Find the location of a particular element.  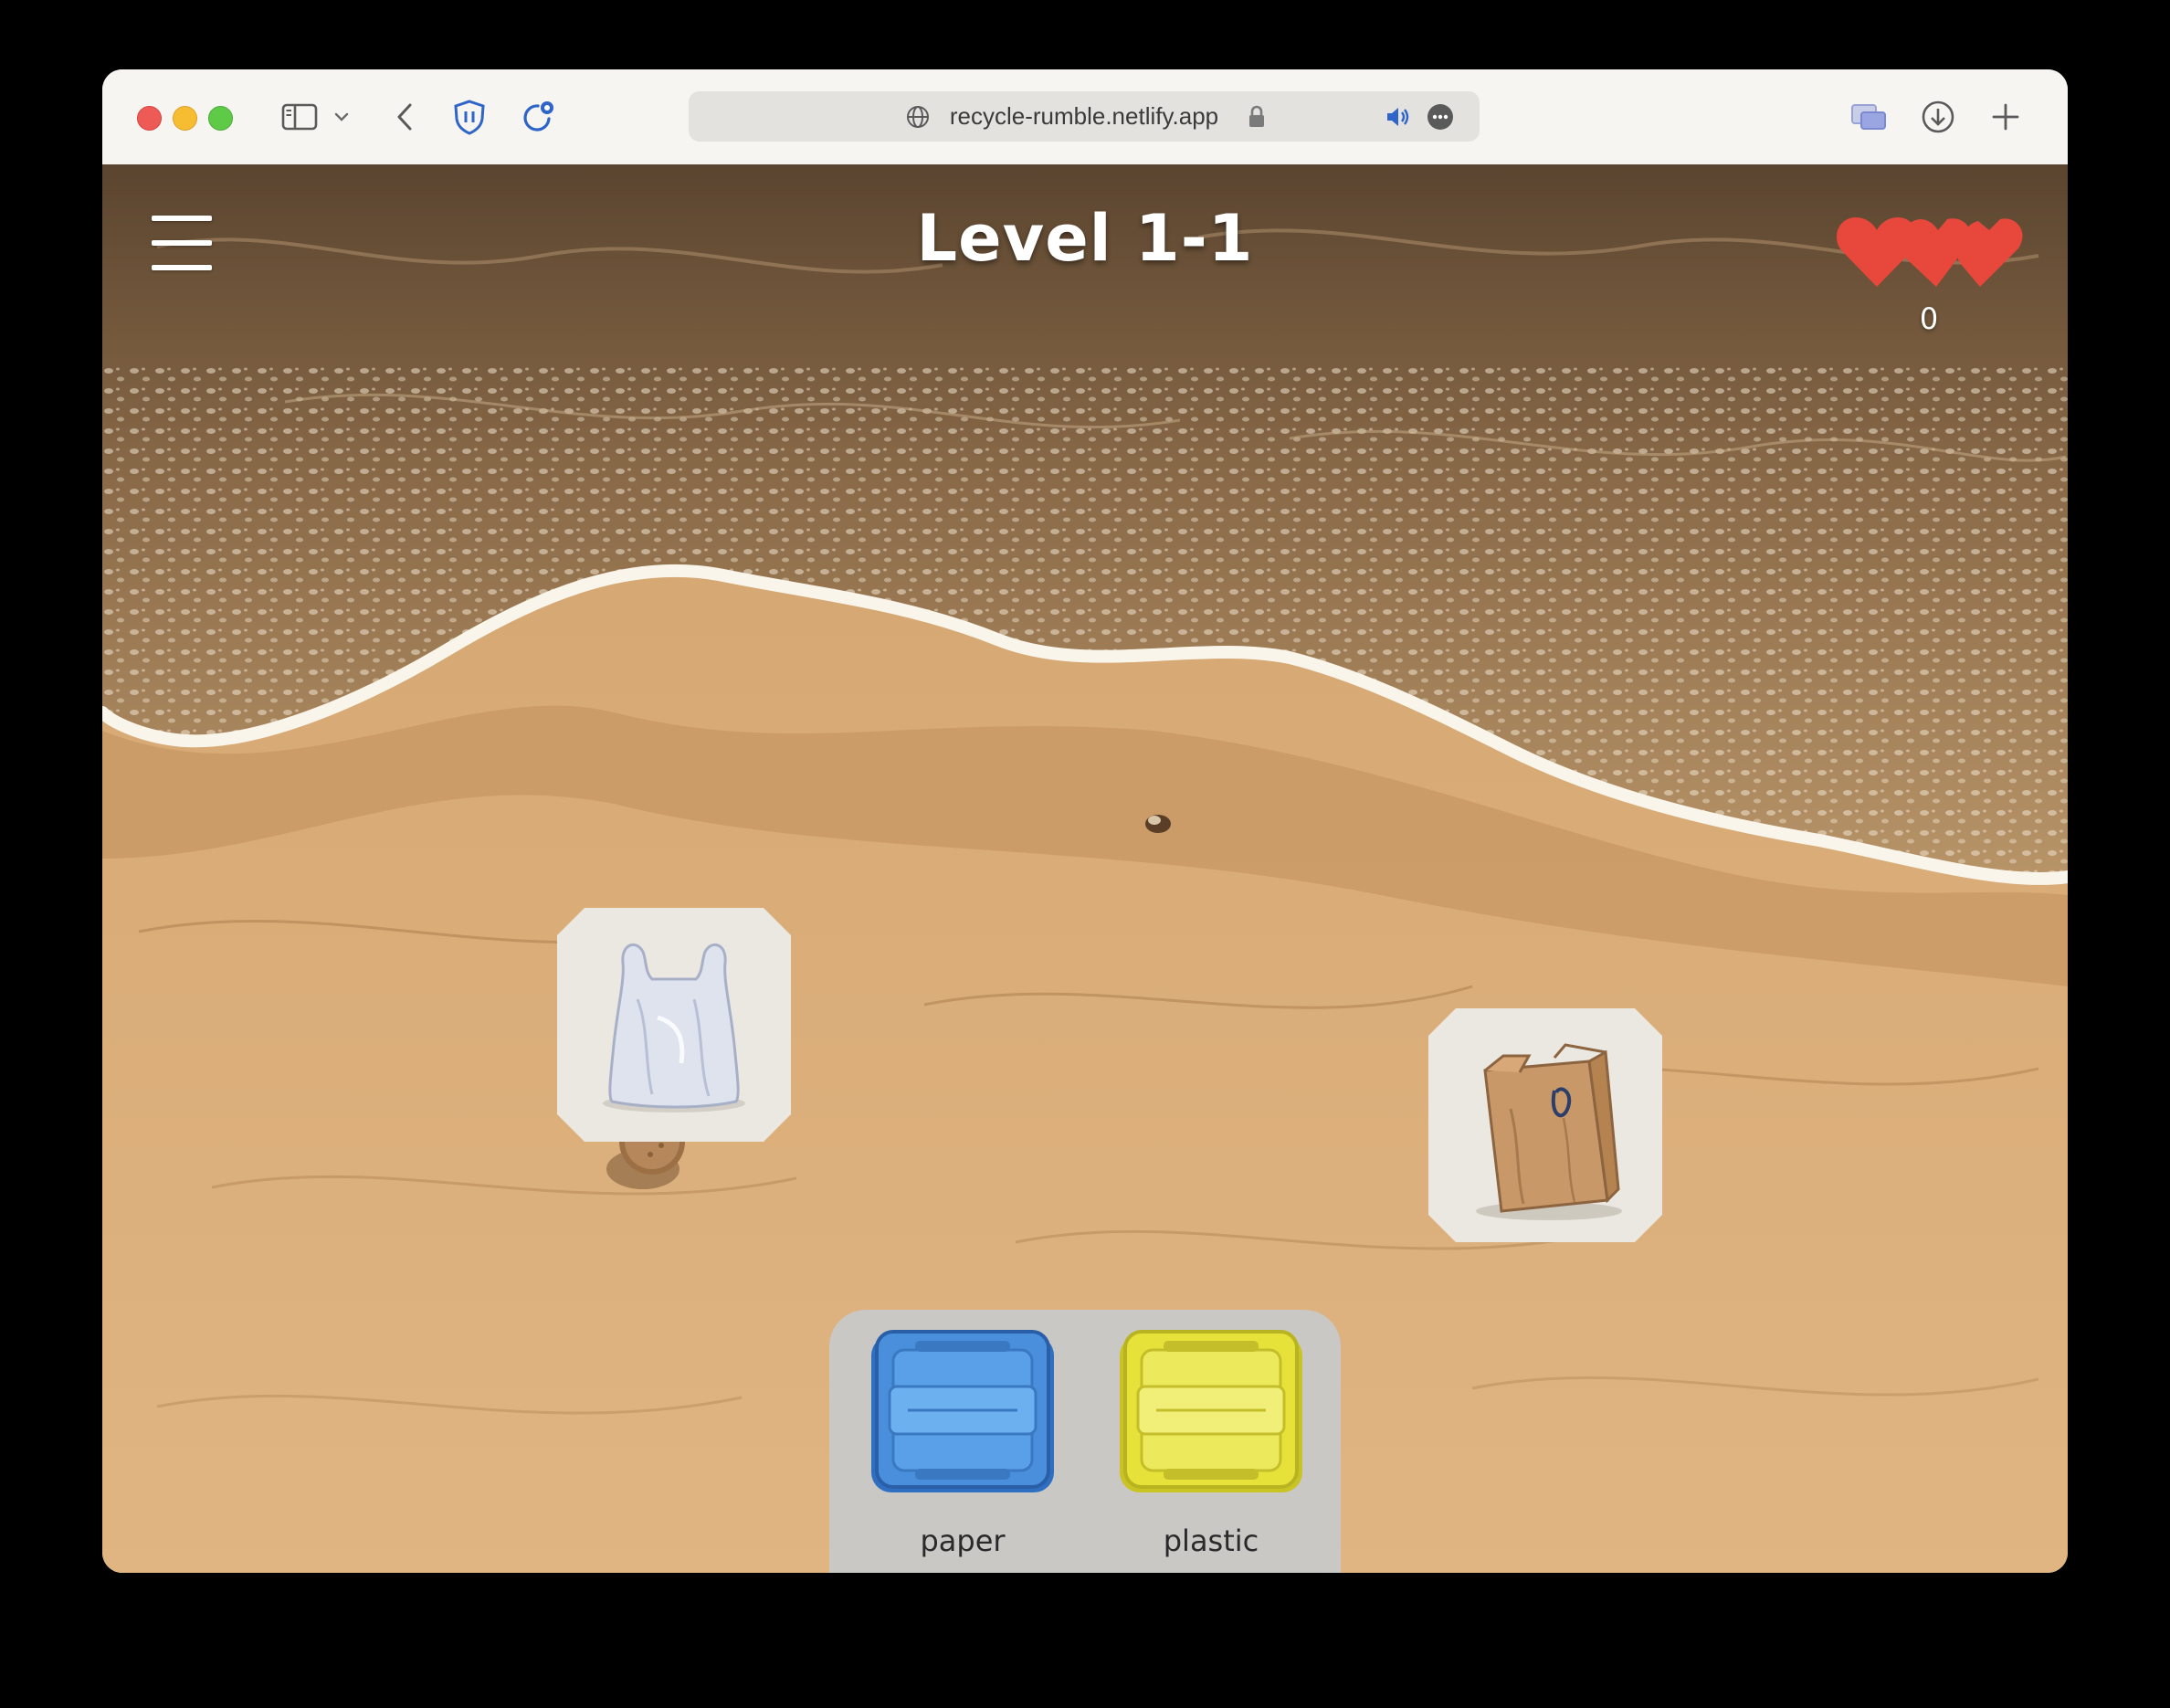

paper-bin-label: paper is located at coordinates (963, 1540).